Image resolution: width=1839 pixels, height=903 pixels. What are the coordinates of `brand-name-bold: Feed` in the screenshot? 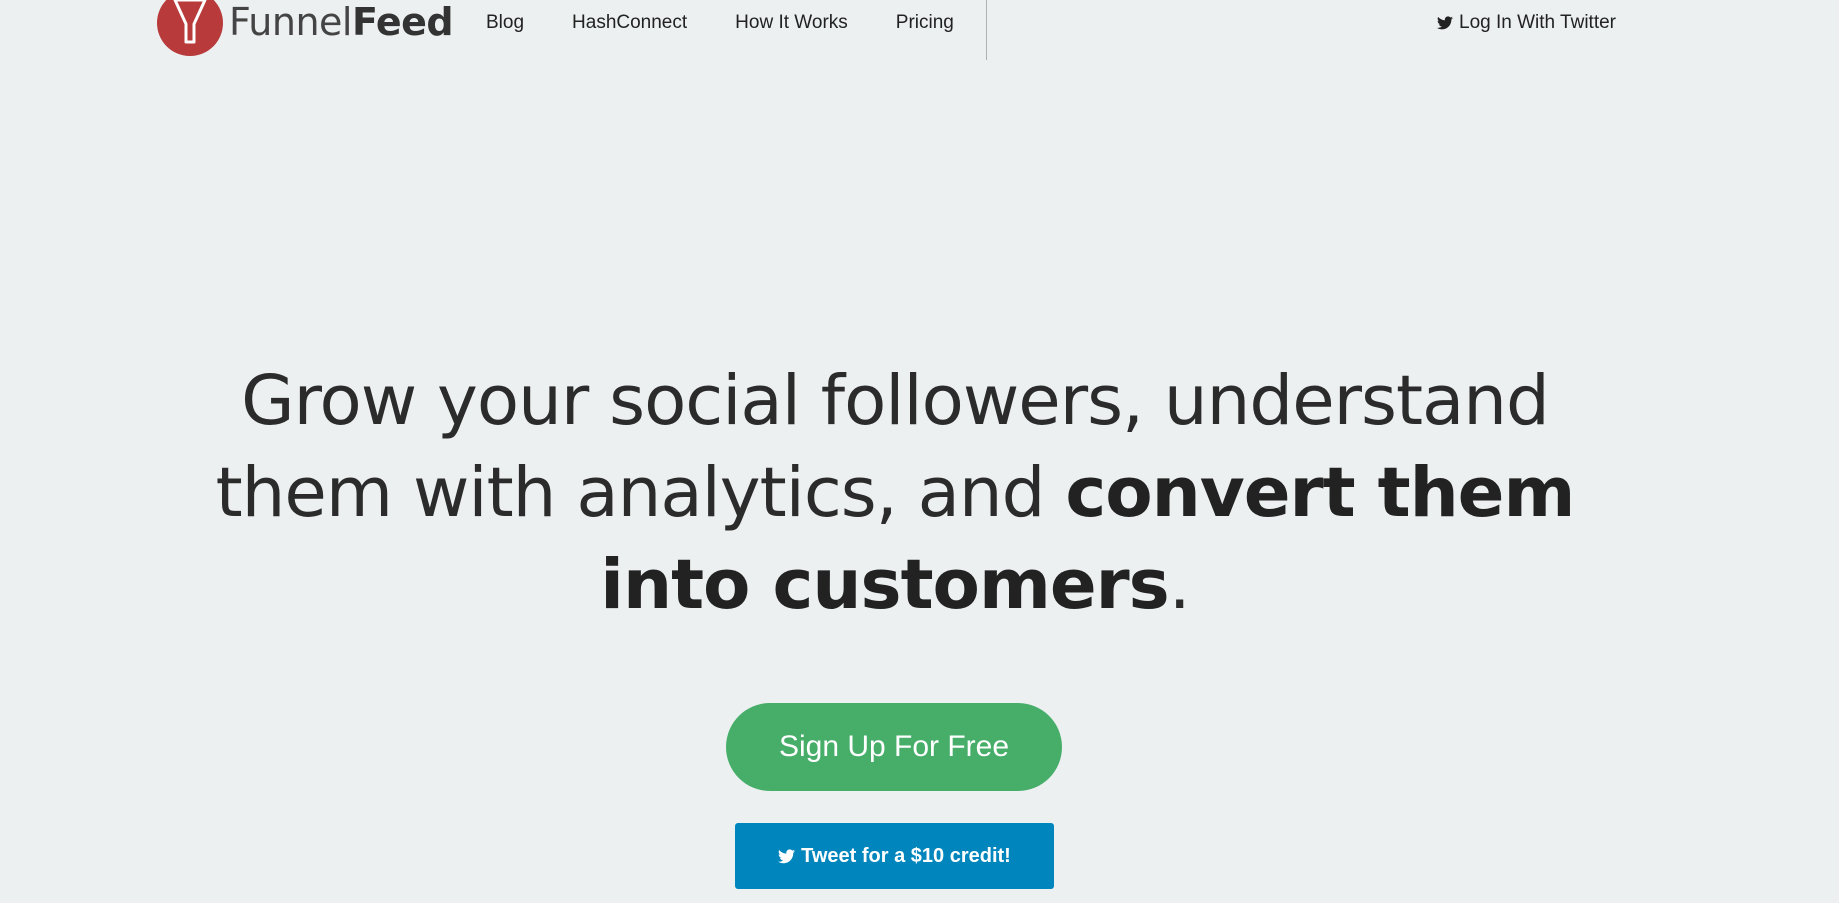 It's located at (402, 22).